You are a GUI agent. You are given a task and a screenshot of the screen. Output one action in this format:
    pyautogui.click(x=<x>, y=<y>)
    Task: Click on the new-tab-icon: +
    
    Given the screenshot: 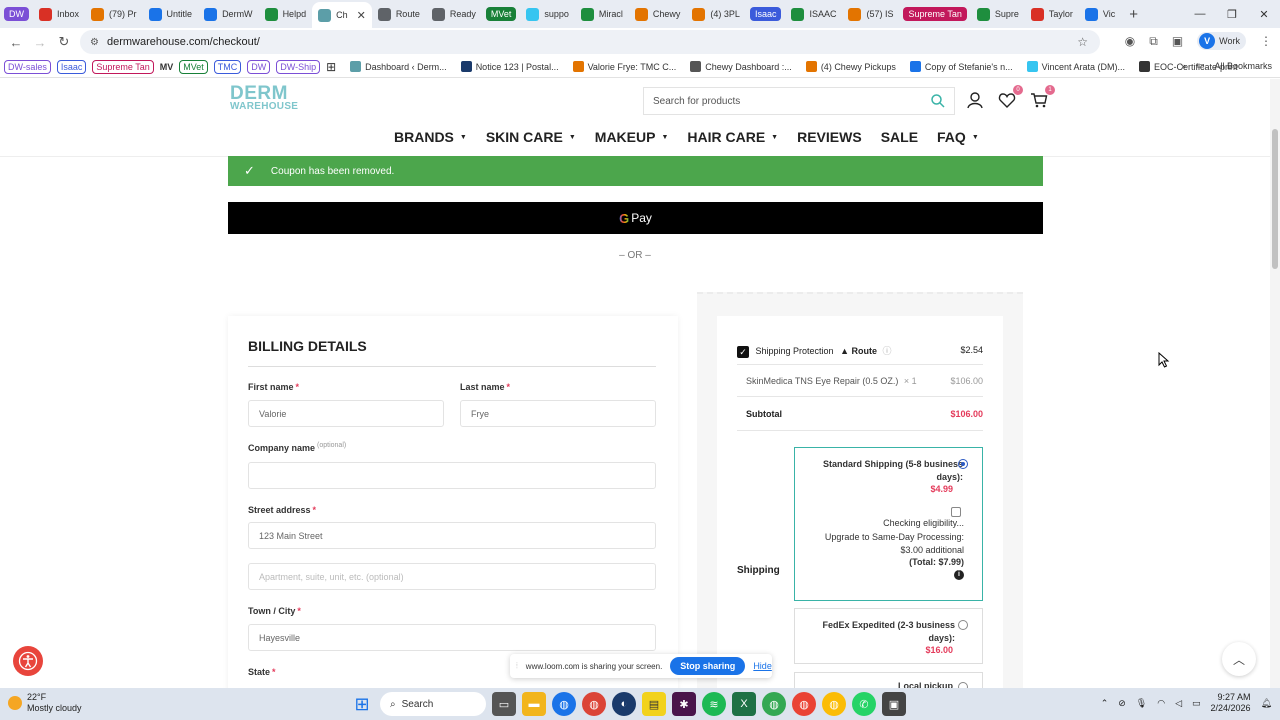 What is the action you would take?
    pyautogui.click(x=1133, y=14)
    